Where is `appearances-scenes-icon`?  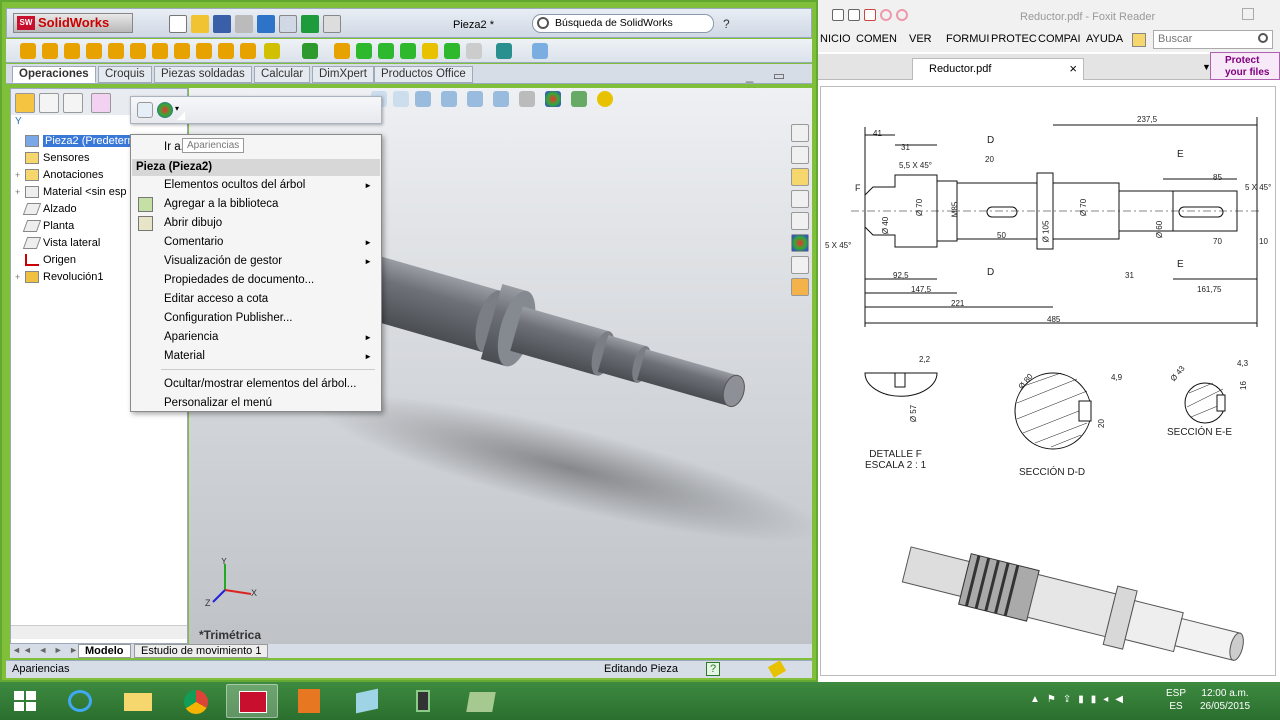 appearances-scenes-icon is located at coordinates (800, 243).